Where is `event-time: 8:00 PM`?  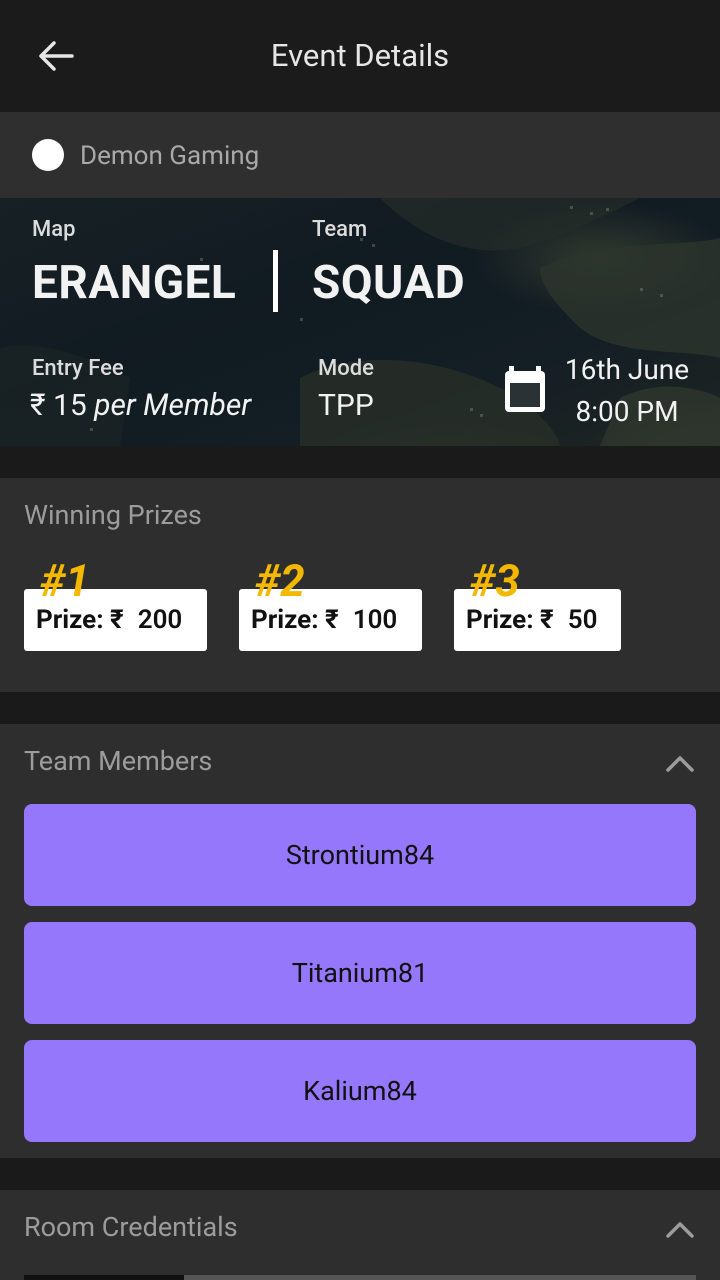
event-time: 8:00 PM is located at coordinates (627, 411).